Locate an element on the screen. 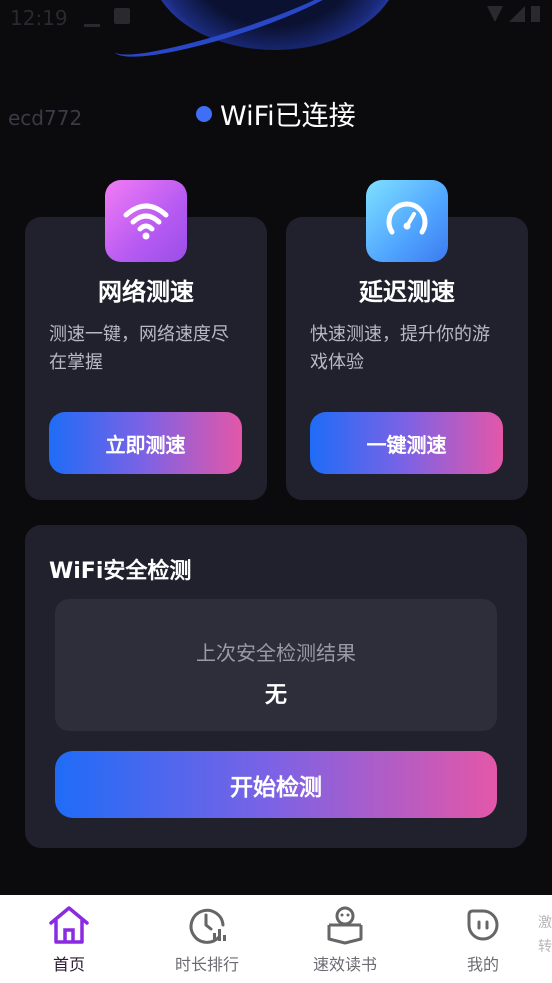 This screenshot has width=552, height=983. network-speed-description: 测速一键，网络速度尽在掌握 is located at coordinates (139, 348).